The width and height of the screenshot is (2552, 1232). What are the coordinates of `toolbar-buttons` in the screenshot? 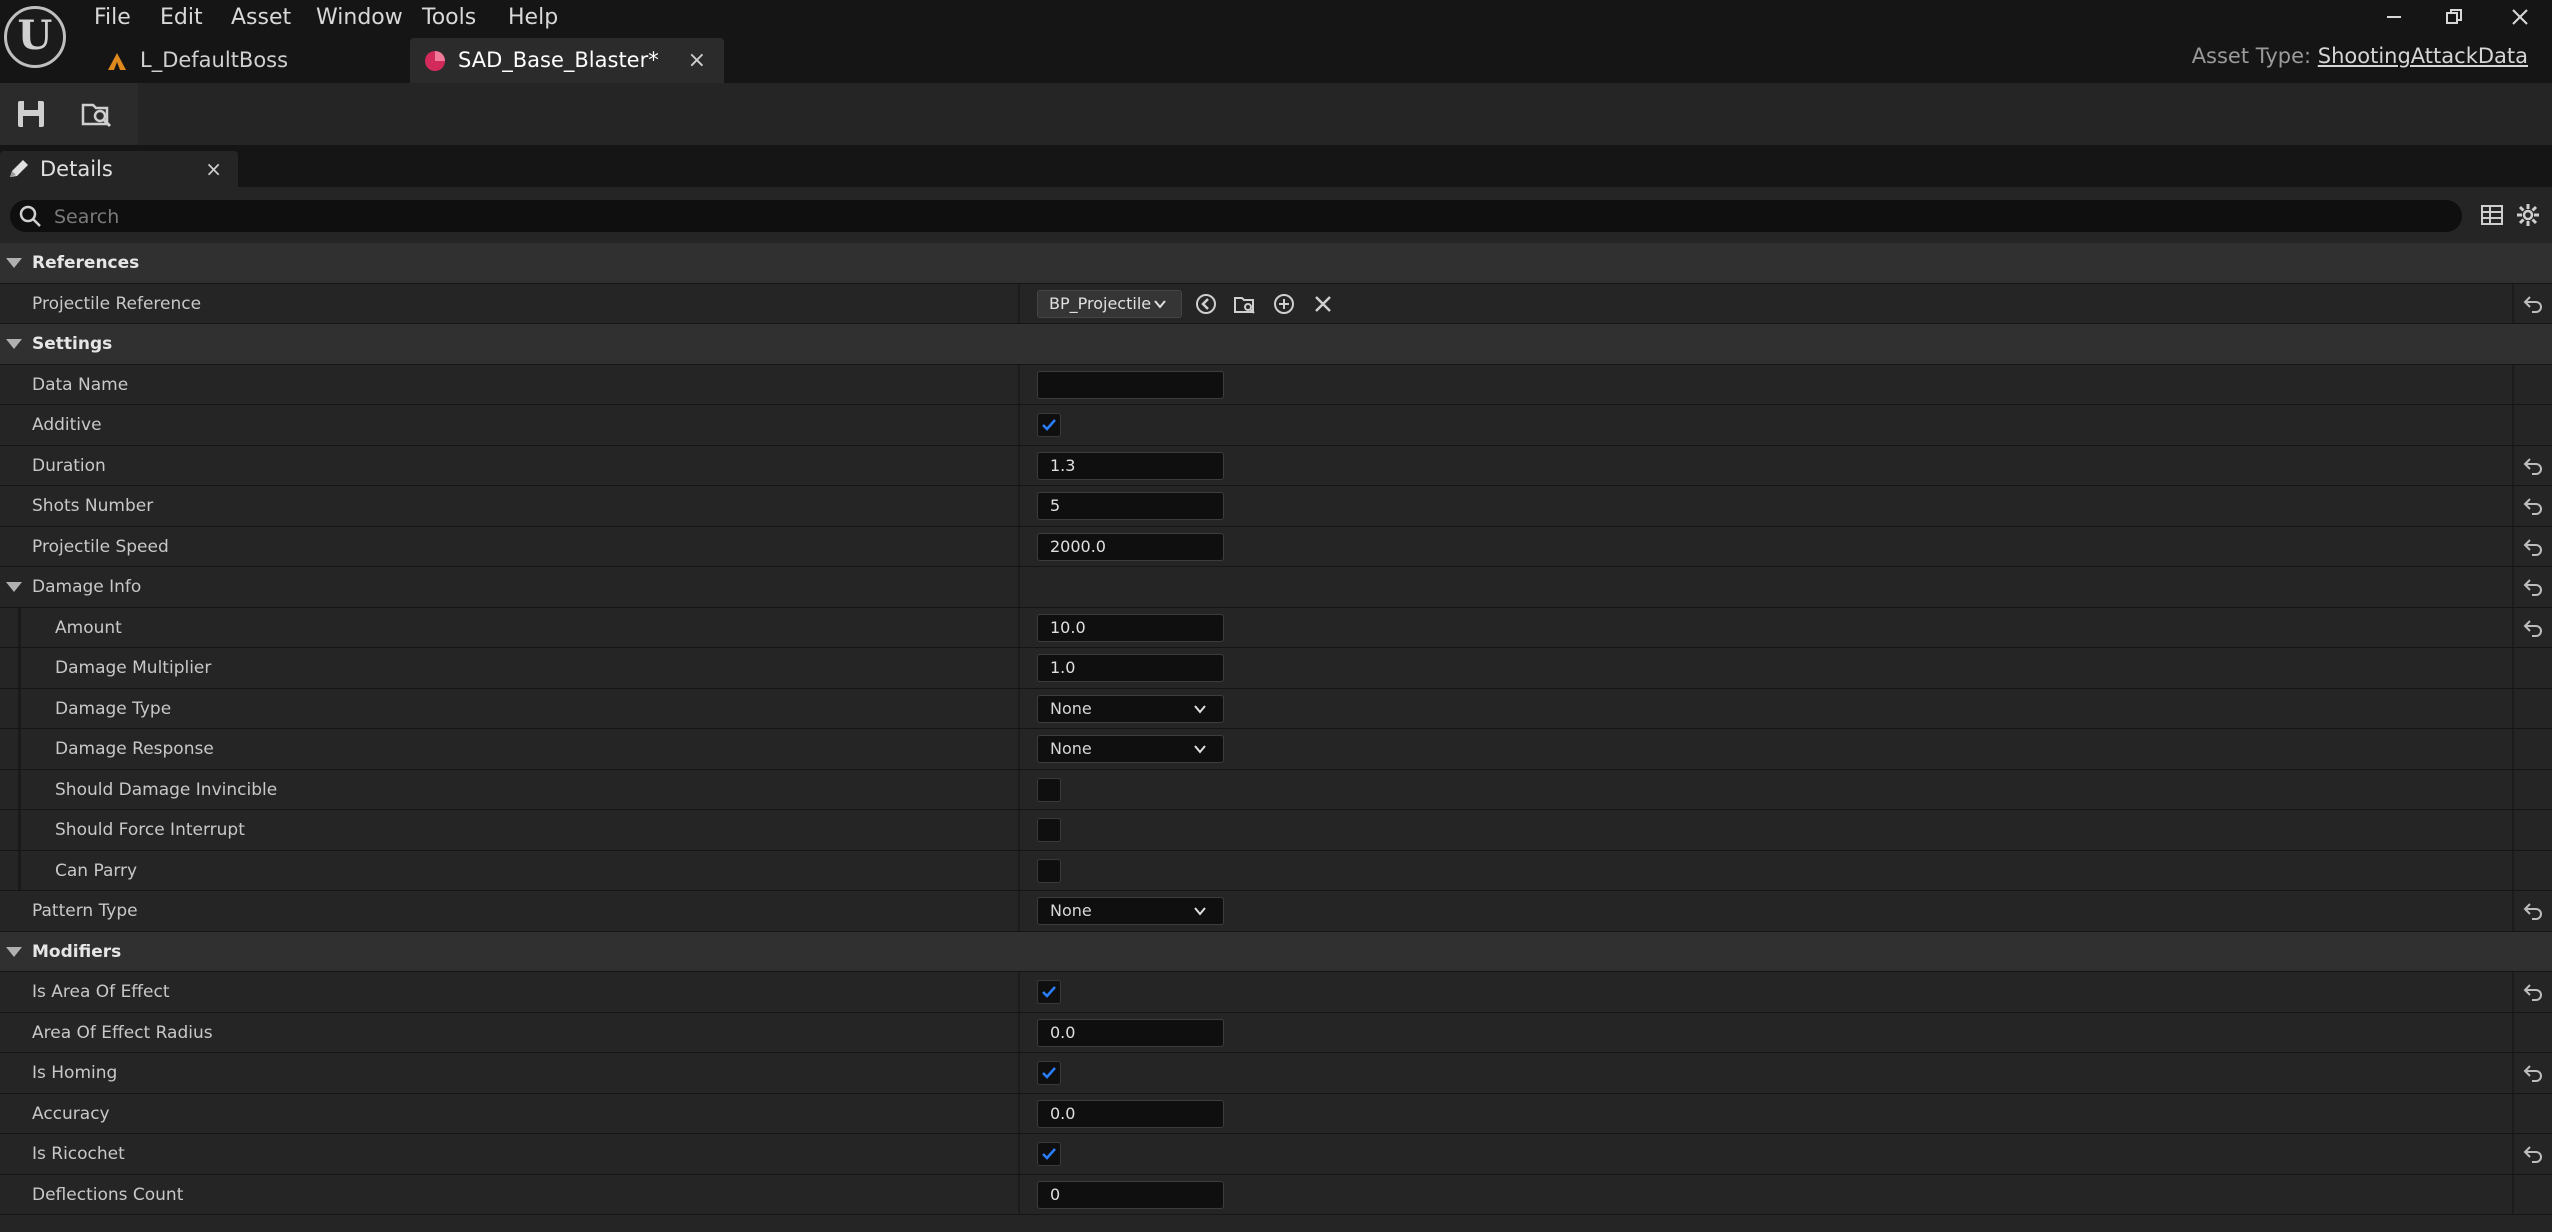 It's located at (69, 114).